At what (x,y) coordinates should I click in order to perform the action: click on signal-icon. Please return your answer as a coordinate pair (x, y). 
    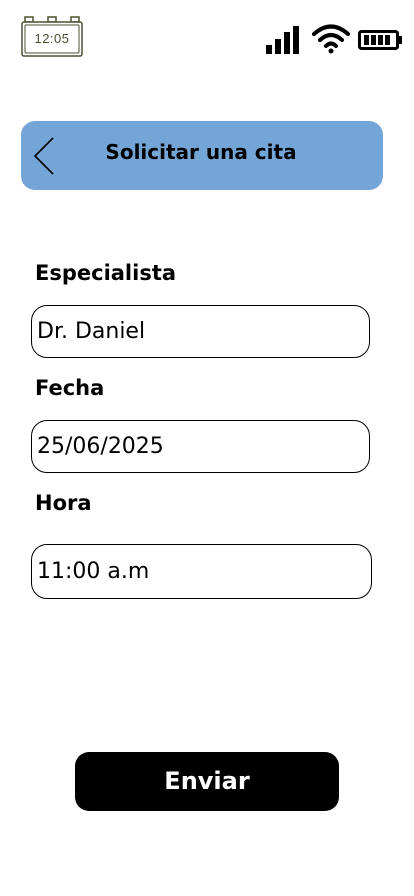
    Looking at the image, I should click on (282, 40).